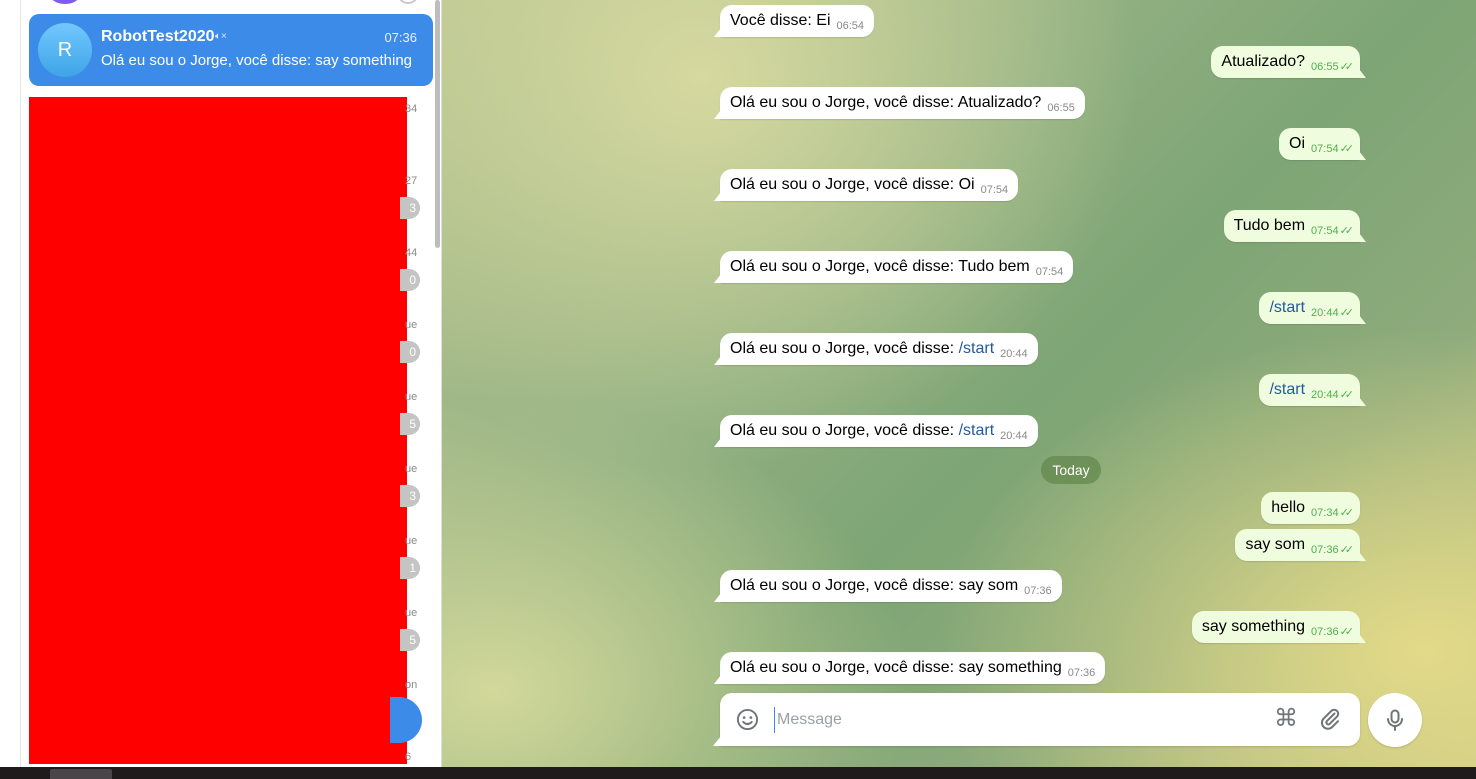 This screenshot has height=779, width=1476. I want to click on partial-avatar, so click(65, 2).